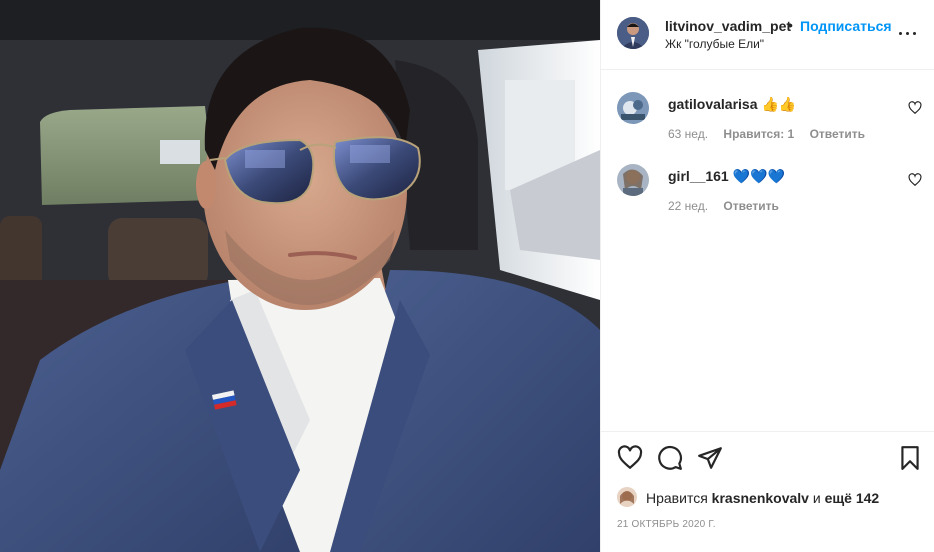 The height and width of the screenshot is (552, 934). I want to click on liker-username: krasnenkovalv, so click(760, 498).